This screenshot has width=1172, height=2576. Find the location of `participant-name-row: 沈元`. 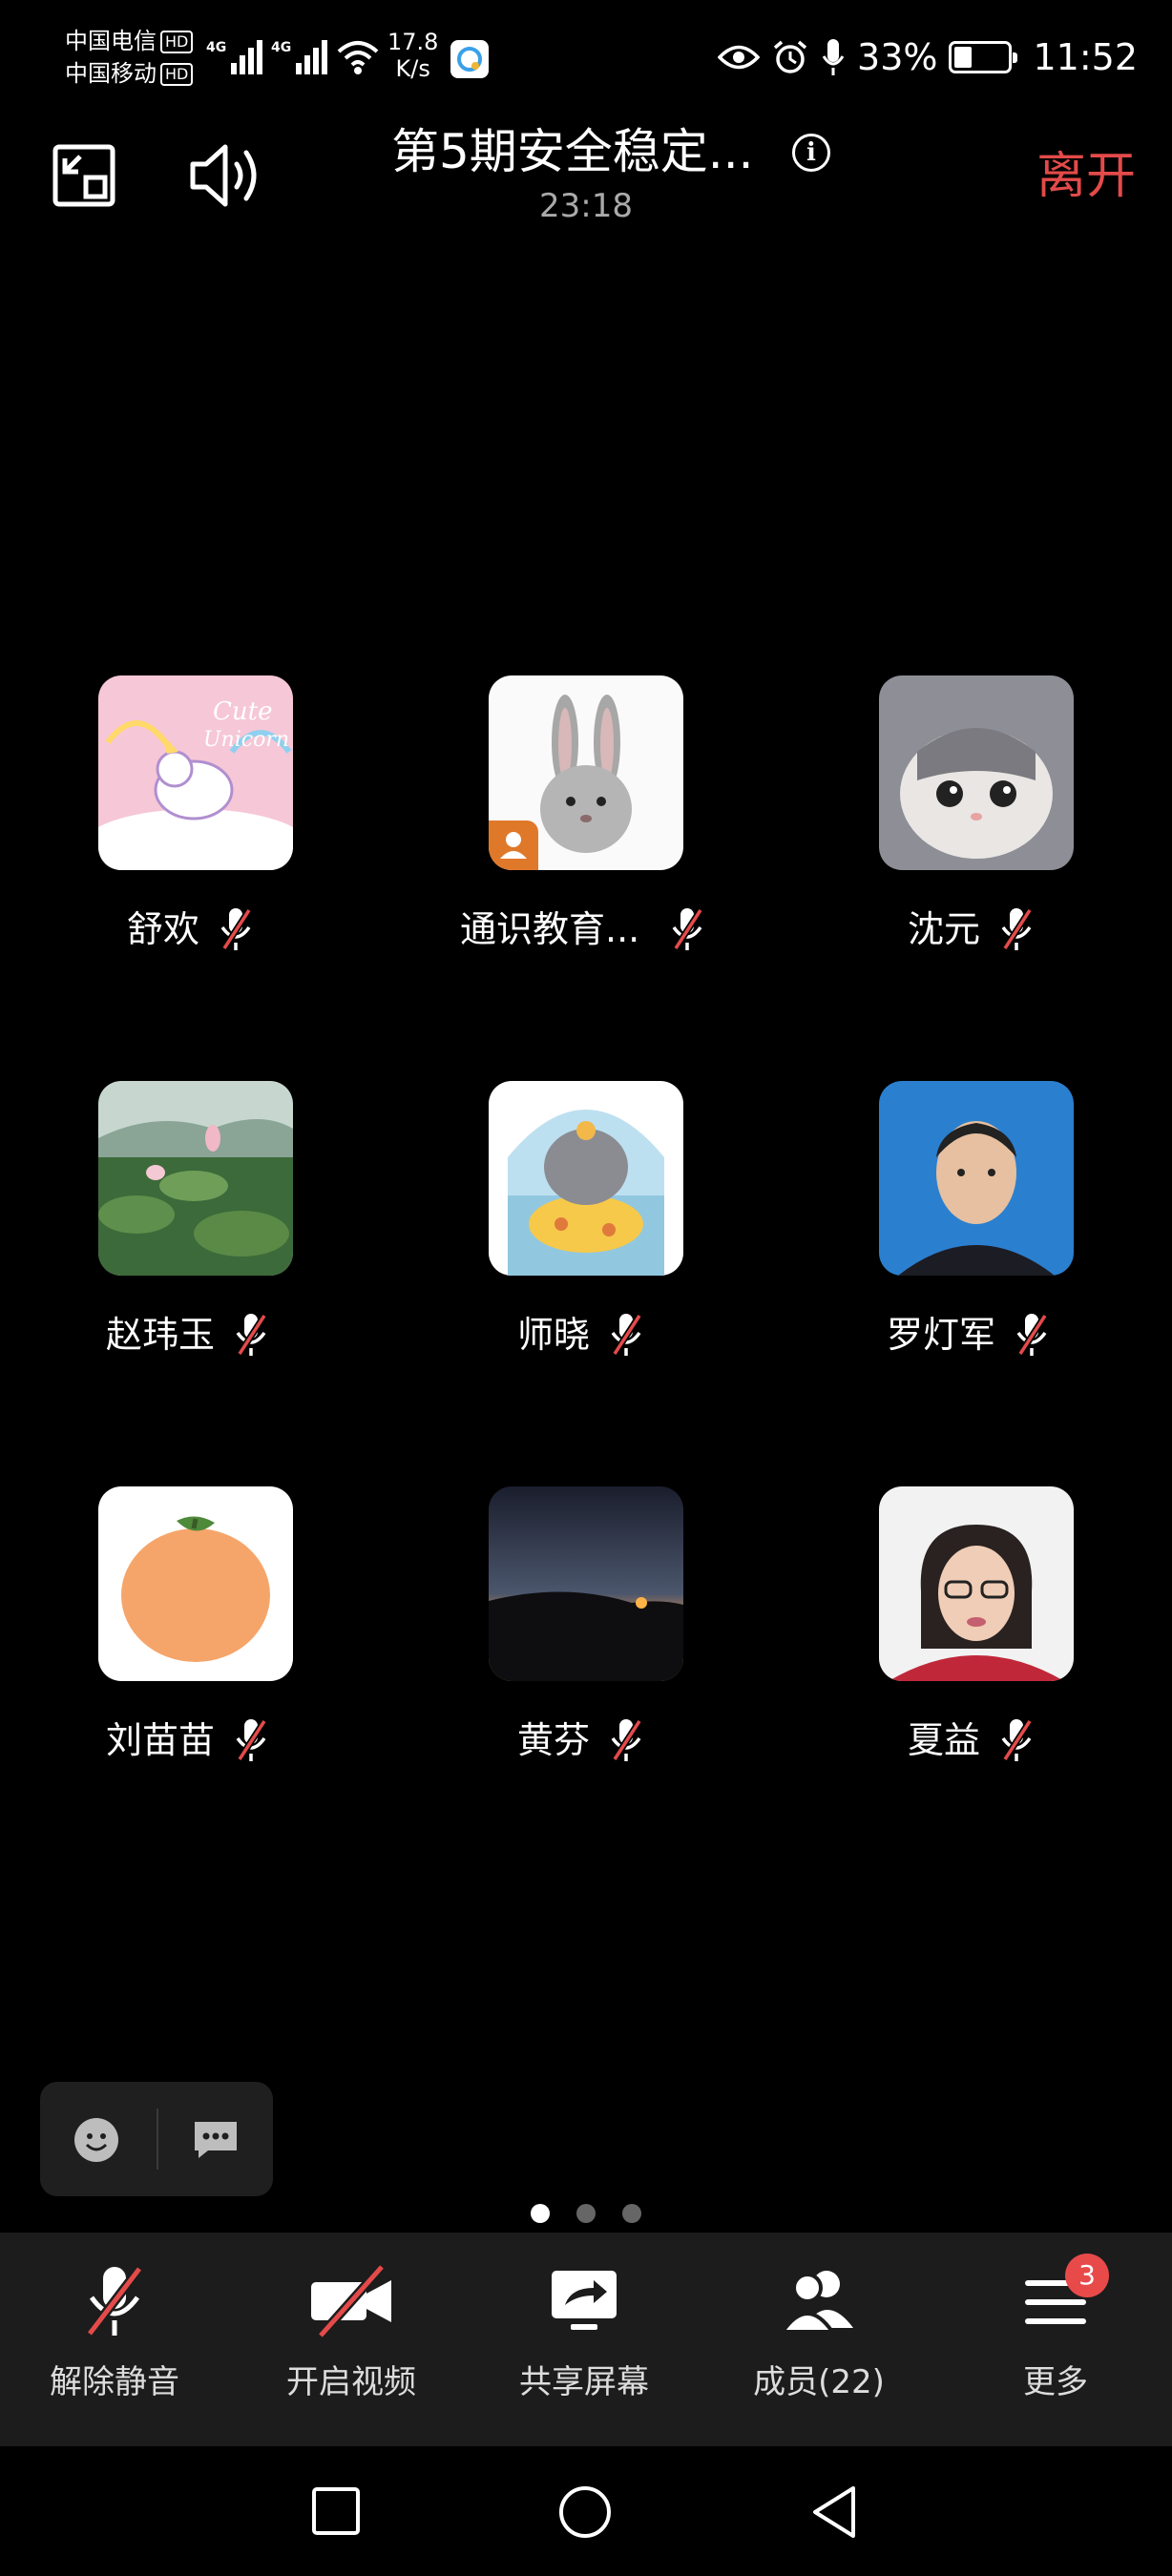

participant-name-row: 沈元 is located at coordinates (972, 929).